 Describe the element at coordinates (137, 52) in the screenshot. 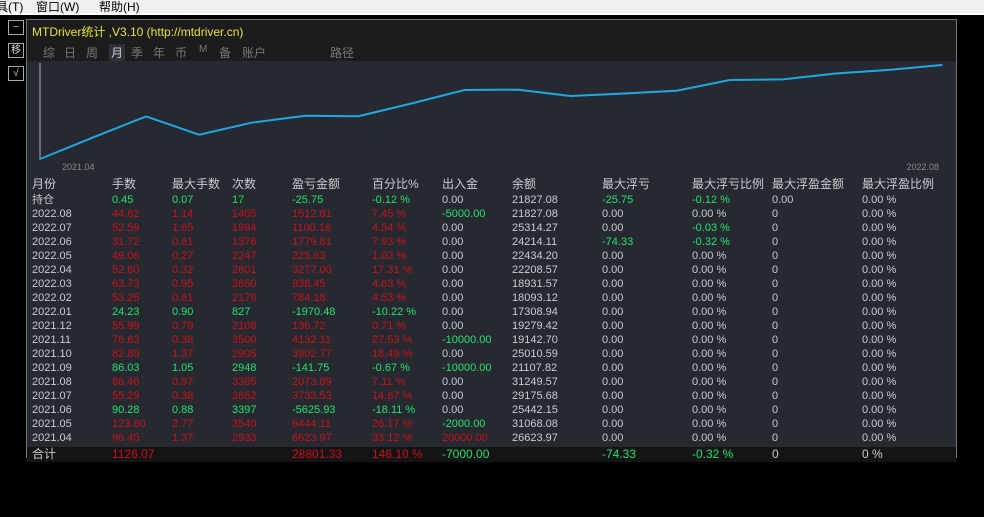

I see `tab-4: 季` at that location.